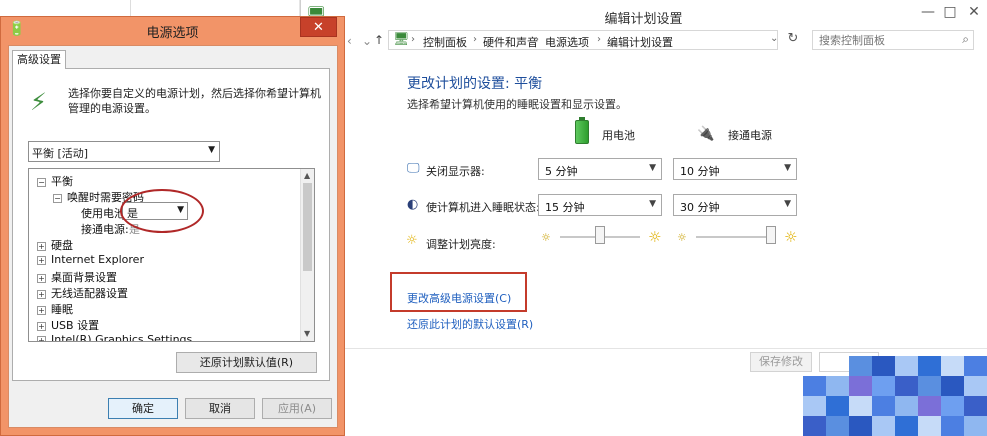  I want to click on tree-item: + 睡眠, so click(55, 309).